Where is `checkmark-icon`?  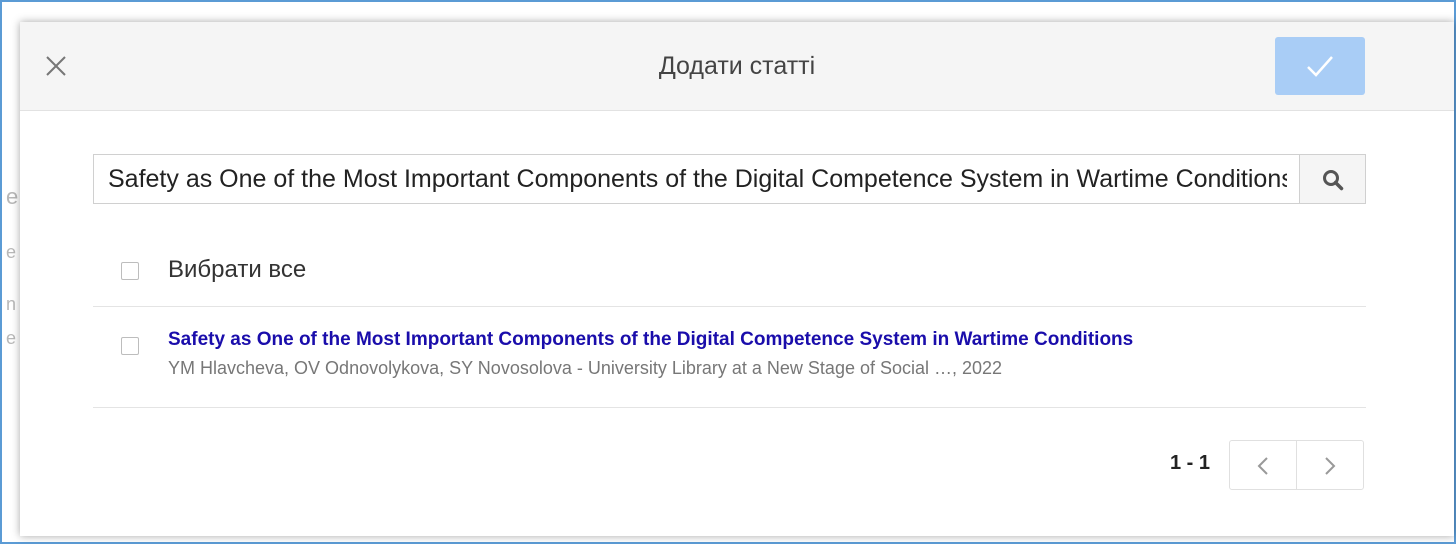
checkmark-icon is located at coordinates (1320, 66).